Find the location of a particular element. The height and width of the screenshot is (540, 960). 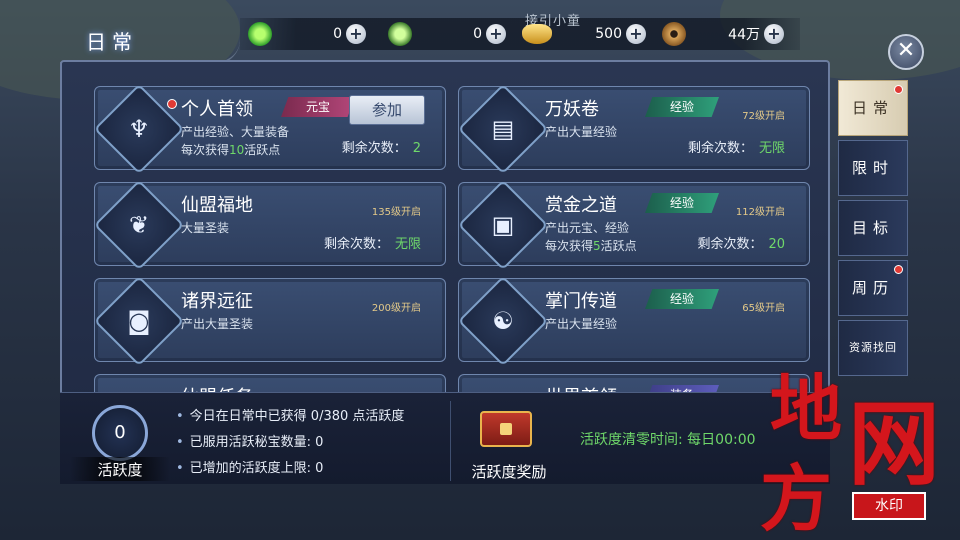

activity-points-circle: 0 is located at coordinates (120, 433).